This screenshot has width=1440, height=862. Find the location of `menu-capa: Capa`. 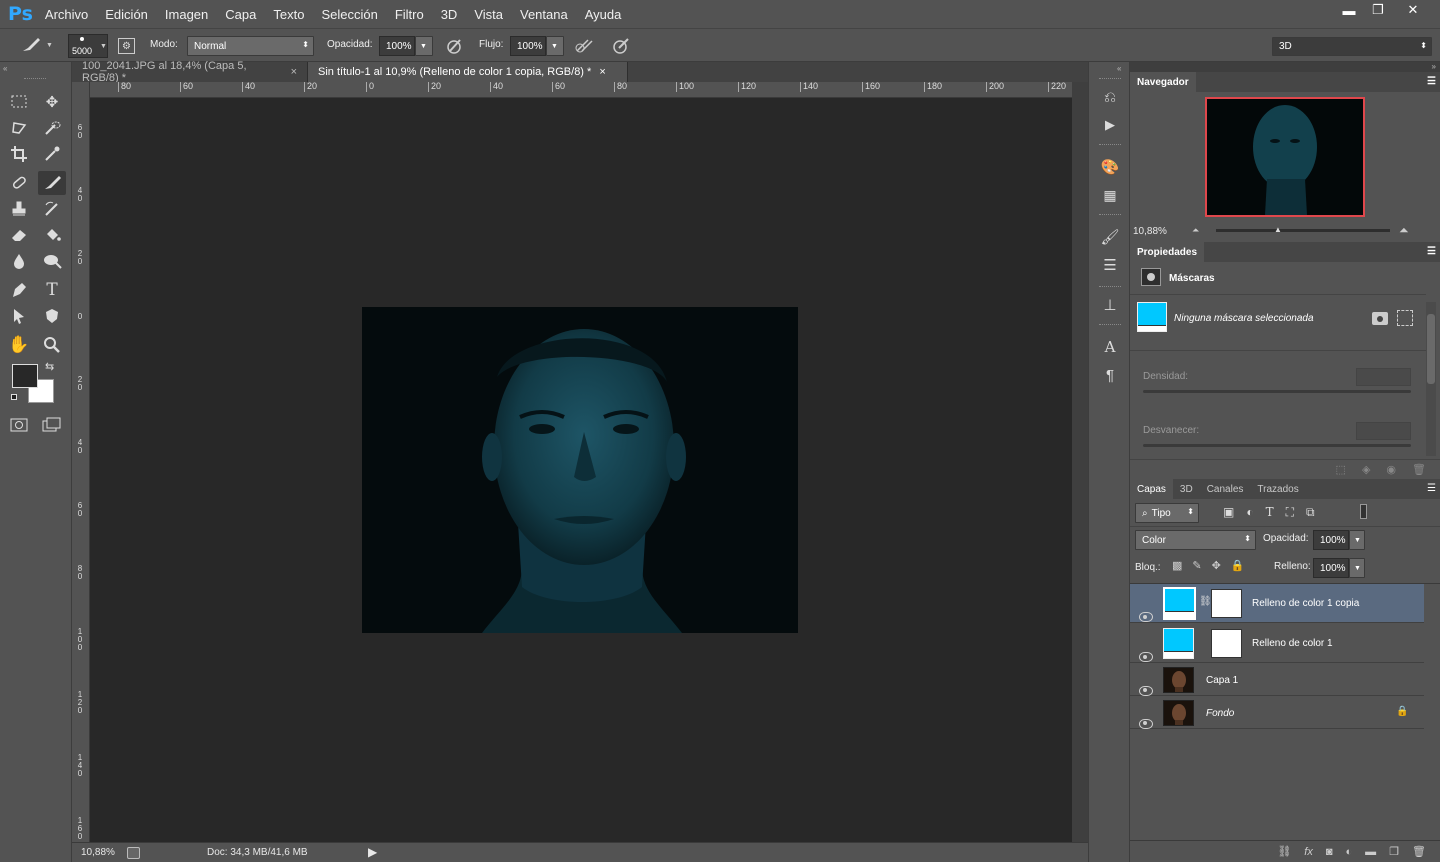

menu-capa: Capa is located at coordinates (240, 14).